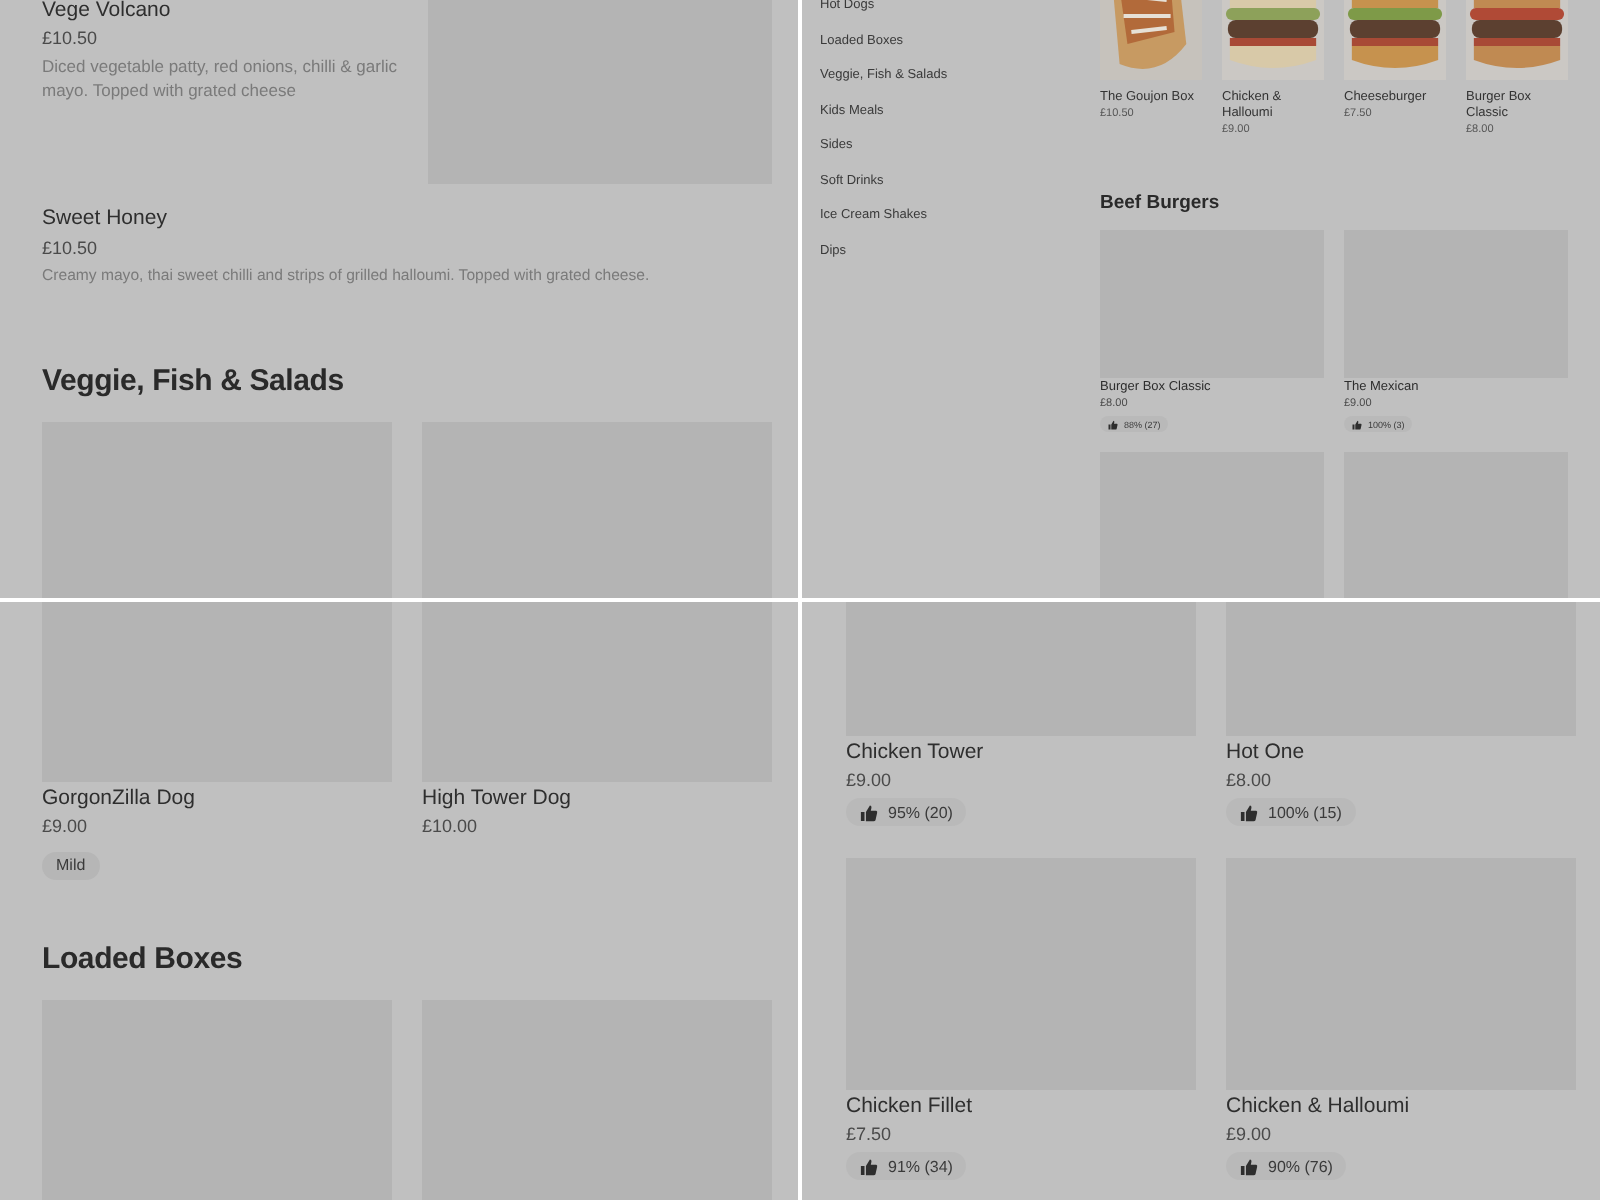 The height and width of the screenshot is (1200, 1600). I want to click on item-price: £7.50, so click(869, 1135).